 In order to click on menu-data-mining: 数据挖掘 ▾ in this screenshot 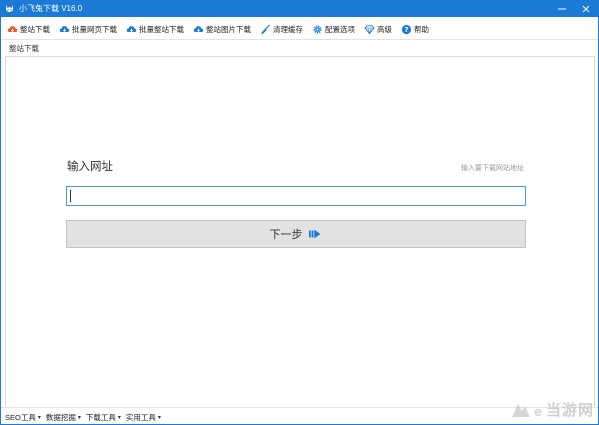, I will do `click(63, 417)`.